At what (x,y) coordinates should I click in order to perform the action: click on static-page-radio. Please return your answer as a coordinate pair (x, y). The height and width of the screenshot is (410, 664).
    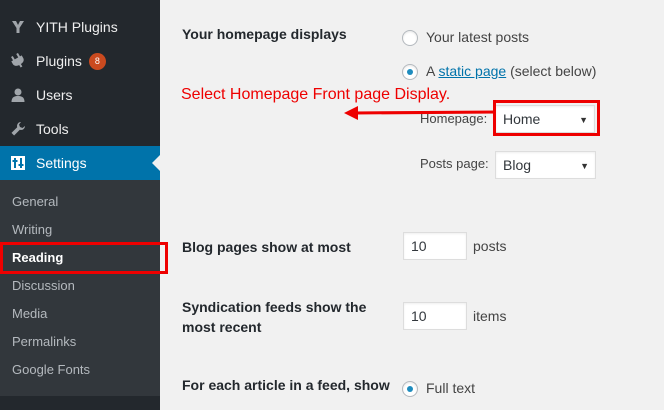
    Looking at the image, I should click on (410, 72).